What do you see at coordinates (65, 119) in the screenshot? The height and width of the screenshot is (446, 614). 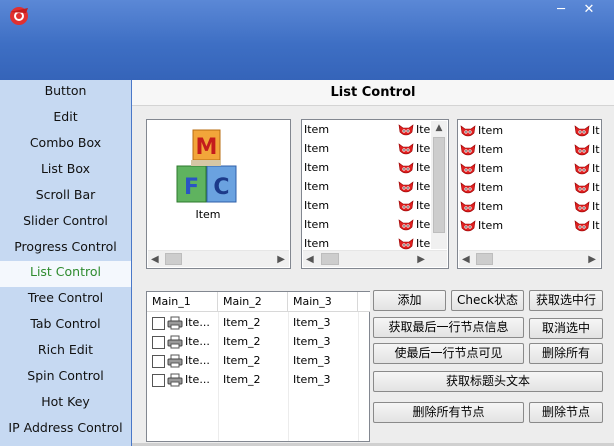 I see `sidebar-item-edit: Edit` at bounding box center [65, 119].